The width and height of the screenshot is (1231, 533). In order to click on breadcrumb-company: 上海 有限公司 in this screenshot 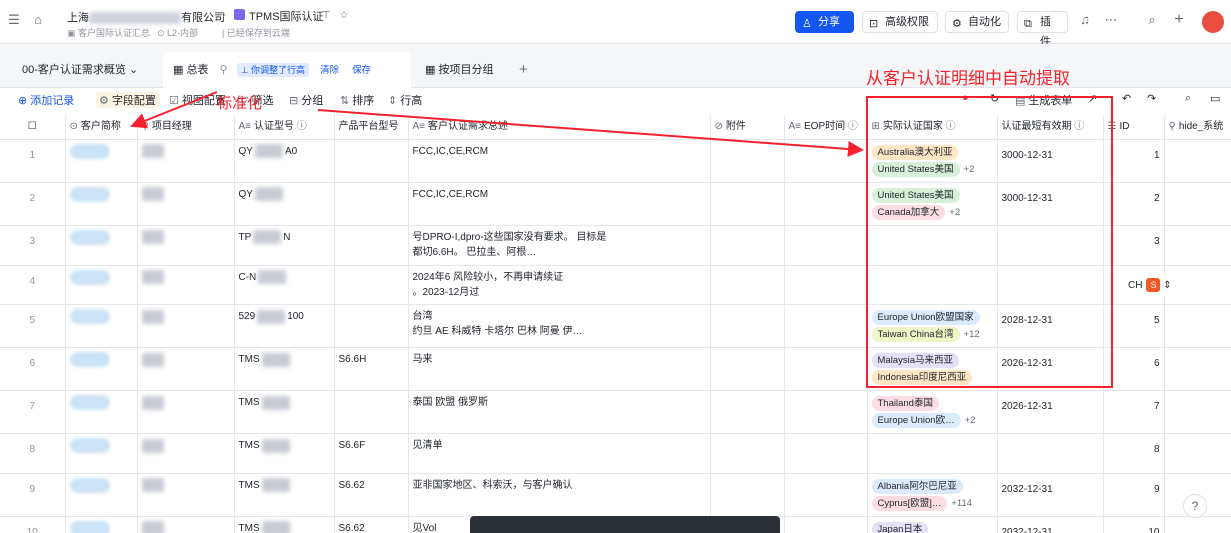, I will do `click(146, 17)`.